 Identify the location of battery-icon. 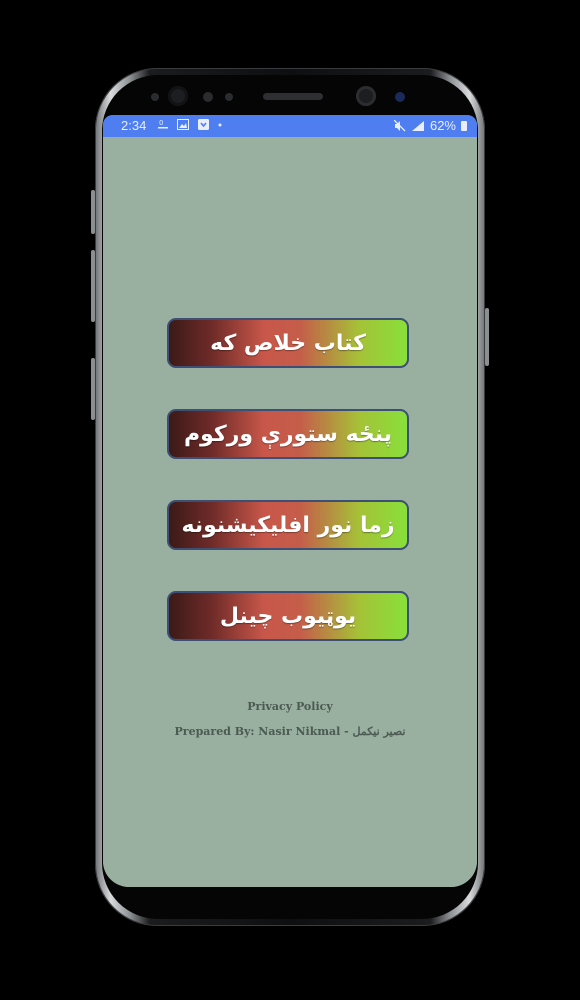
(464, 125).